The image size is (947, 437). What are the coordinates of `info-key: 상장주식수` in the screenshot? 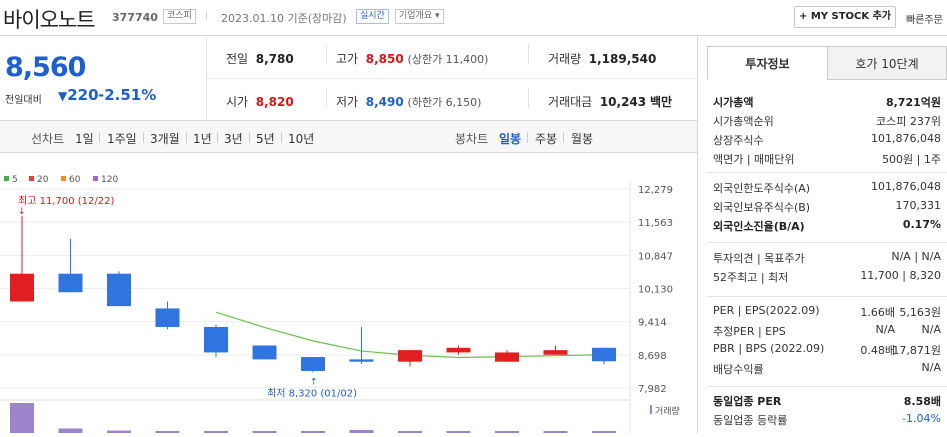 It's located at (738, 140).